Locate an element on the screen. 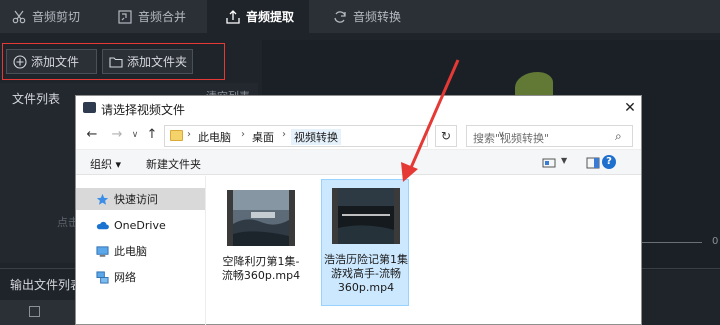 The width and height of the screenshot is (720, 325). command-bar: 组织 ▾ 新建文件夹 ▼ ? is located at coordinates (358, 162).